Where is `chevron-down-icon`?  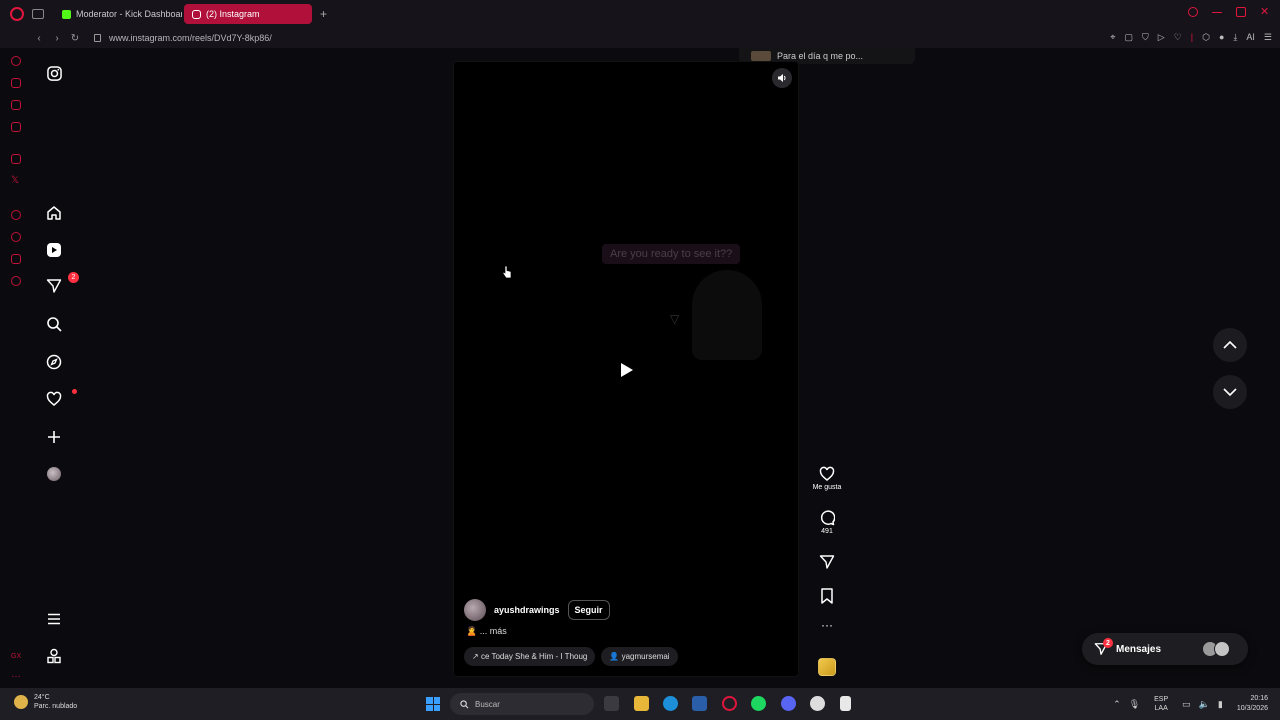
chevron-down-icon is located at coordinates (1230, 392).